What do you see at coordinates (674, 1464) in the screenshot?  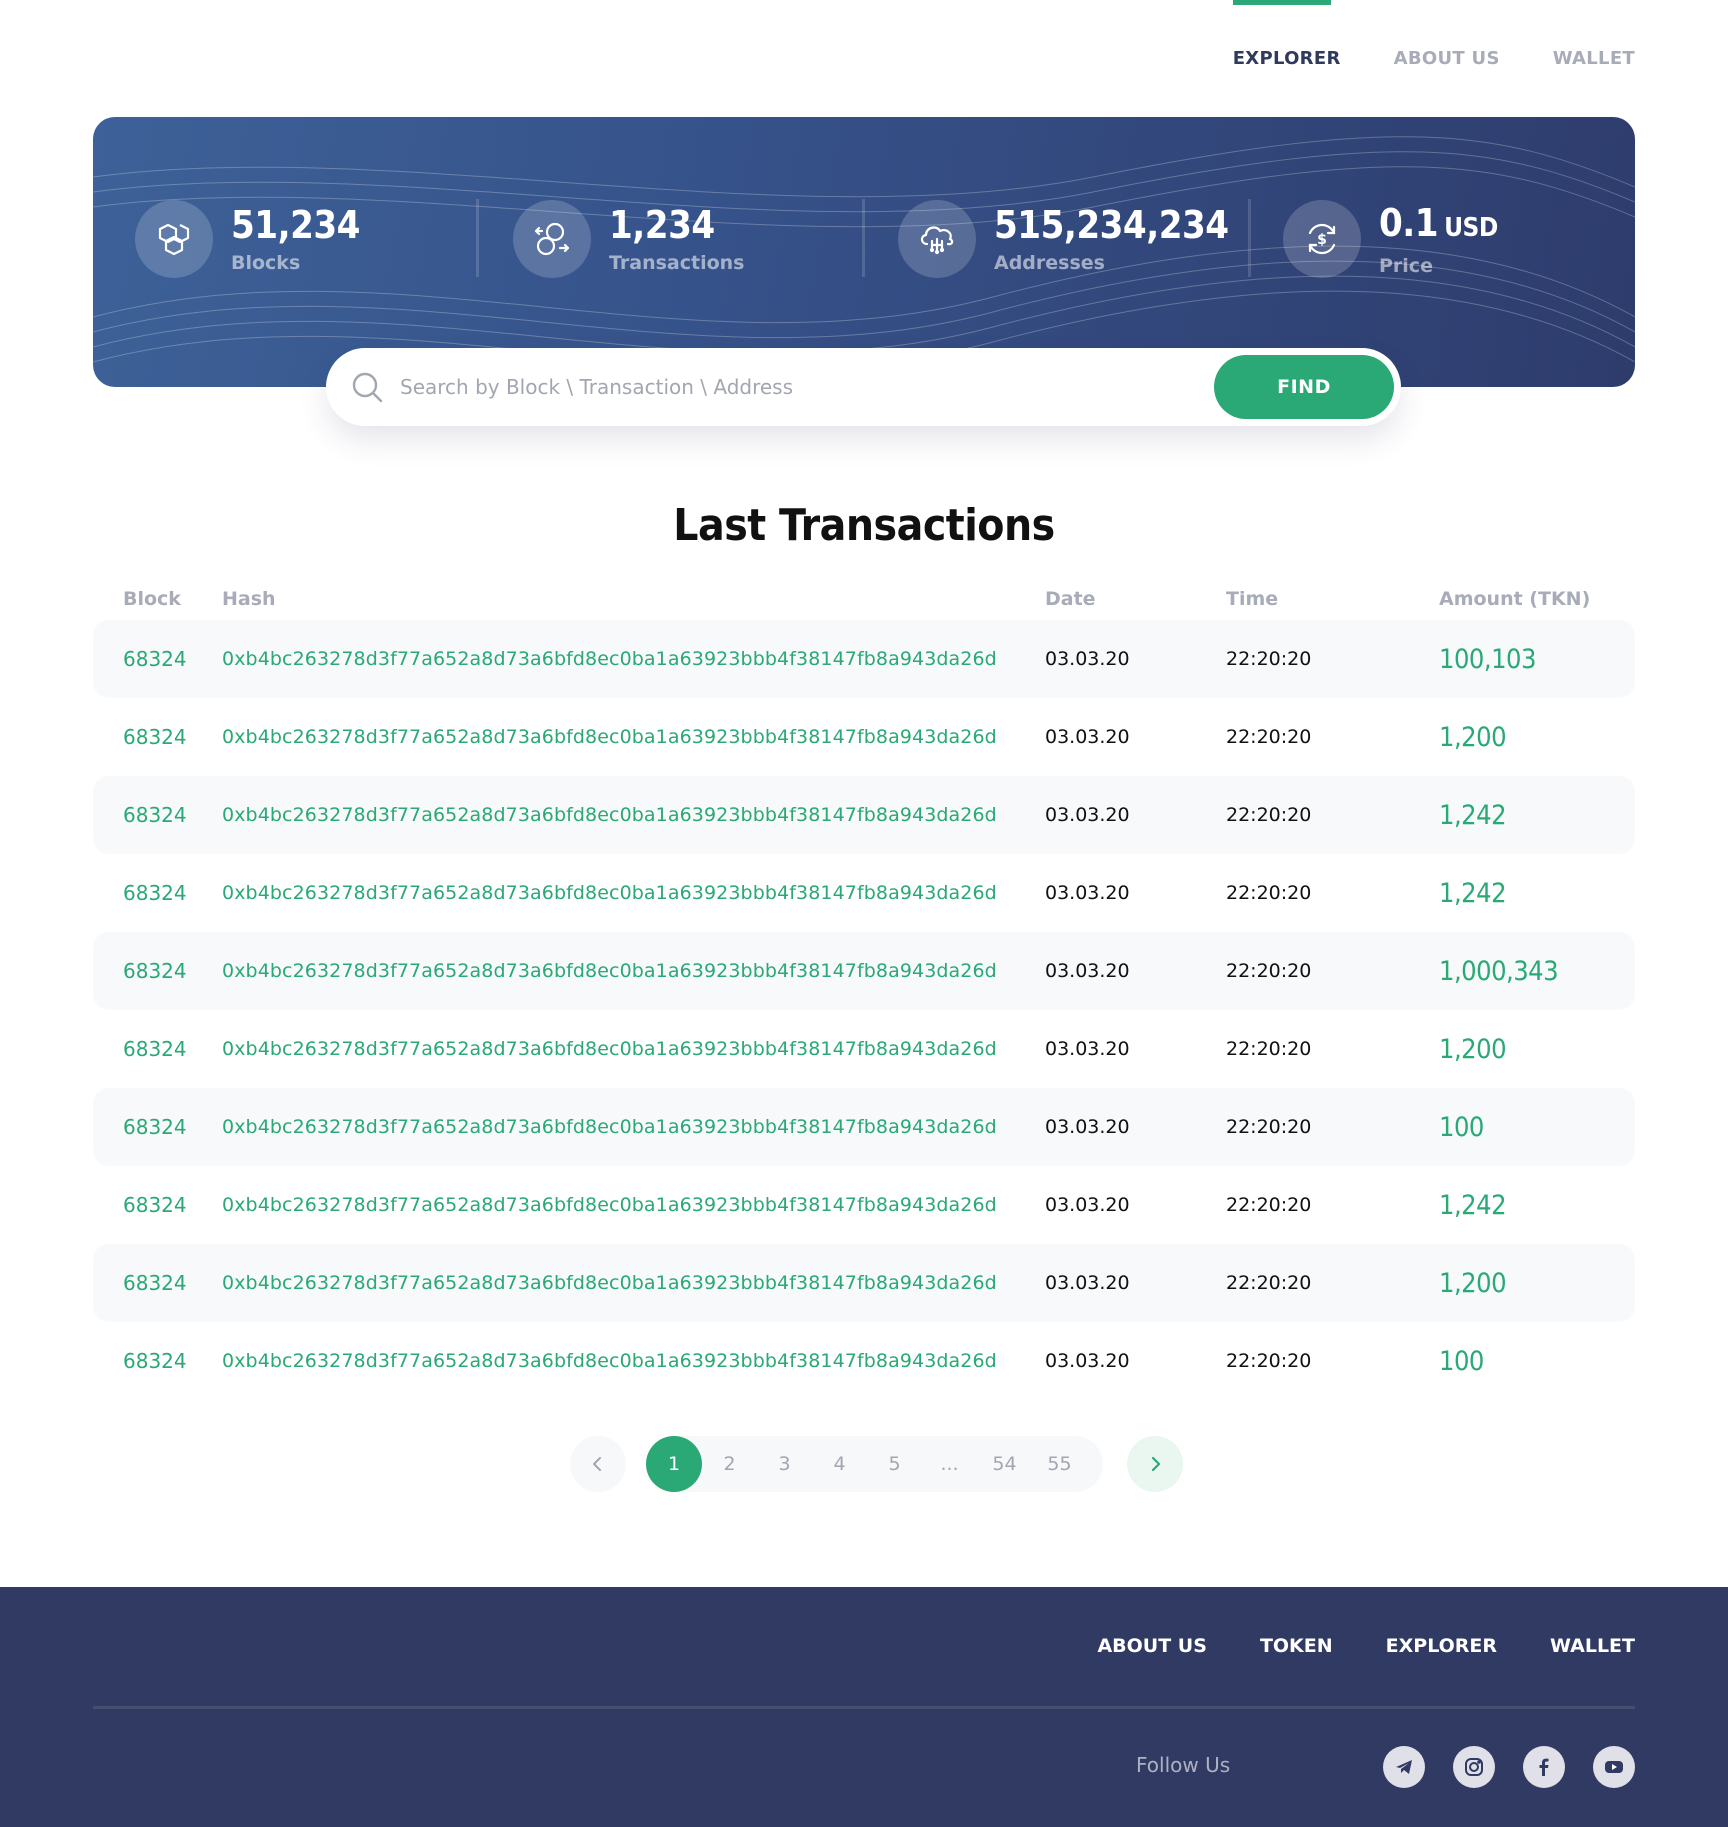 I see `page-number: 1` at bounding box center [674, 1464].